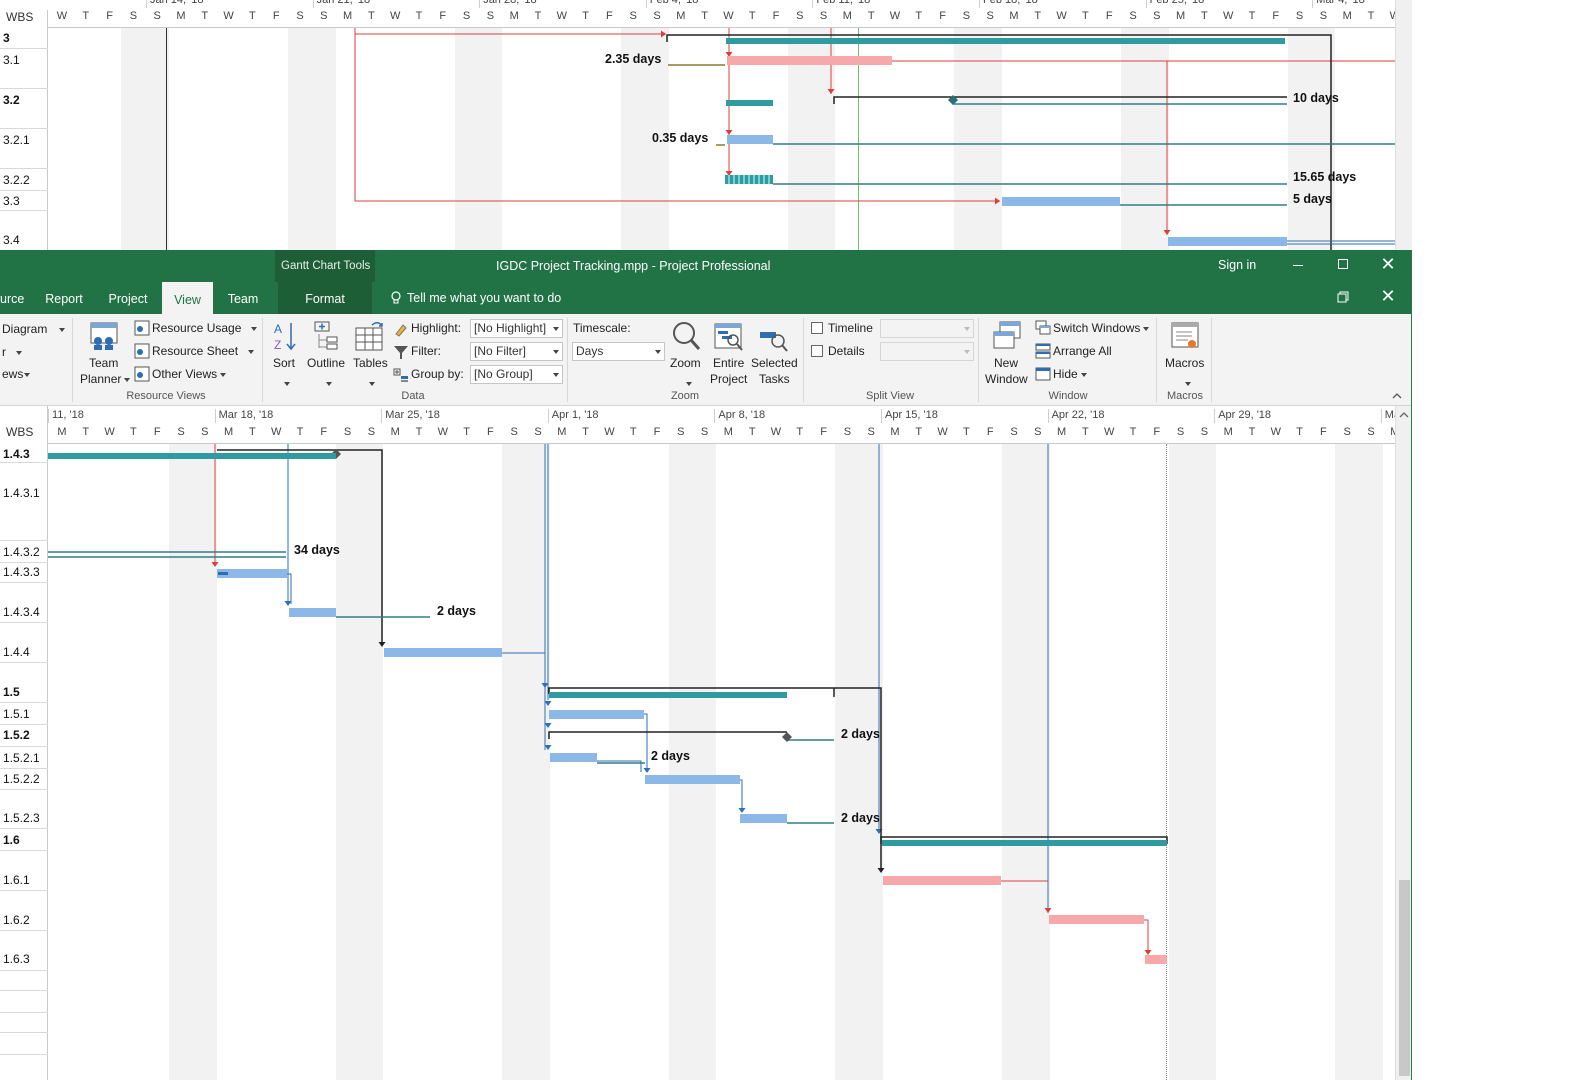  Describe the element at coordinates (1403, 743) in the screenshot. I see `main-vertical-scrollbar` at that location.